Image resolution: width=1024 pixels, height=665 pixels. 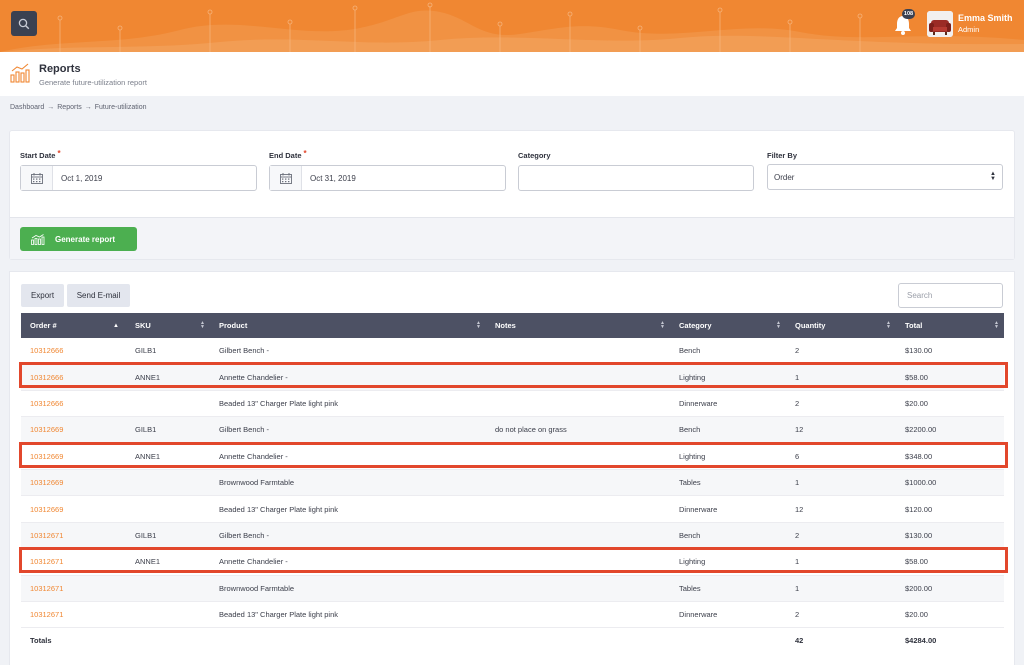 I want to click on search-button, so click(x=24, y=23).